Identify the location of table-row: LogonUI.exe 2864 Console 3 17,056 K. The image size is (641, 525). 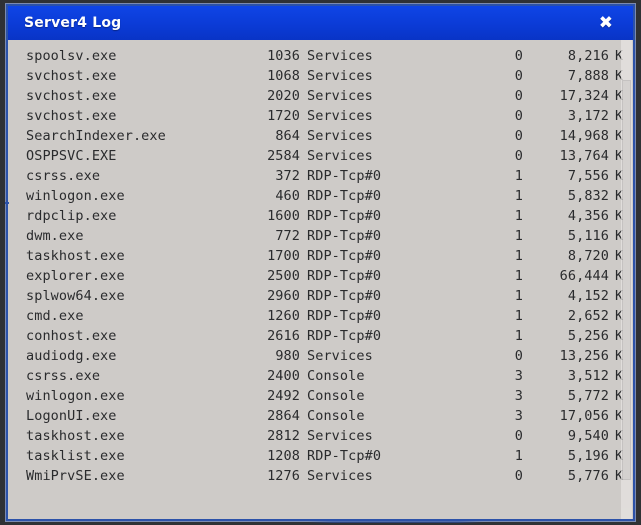
(320, 416).